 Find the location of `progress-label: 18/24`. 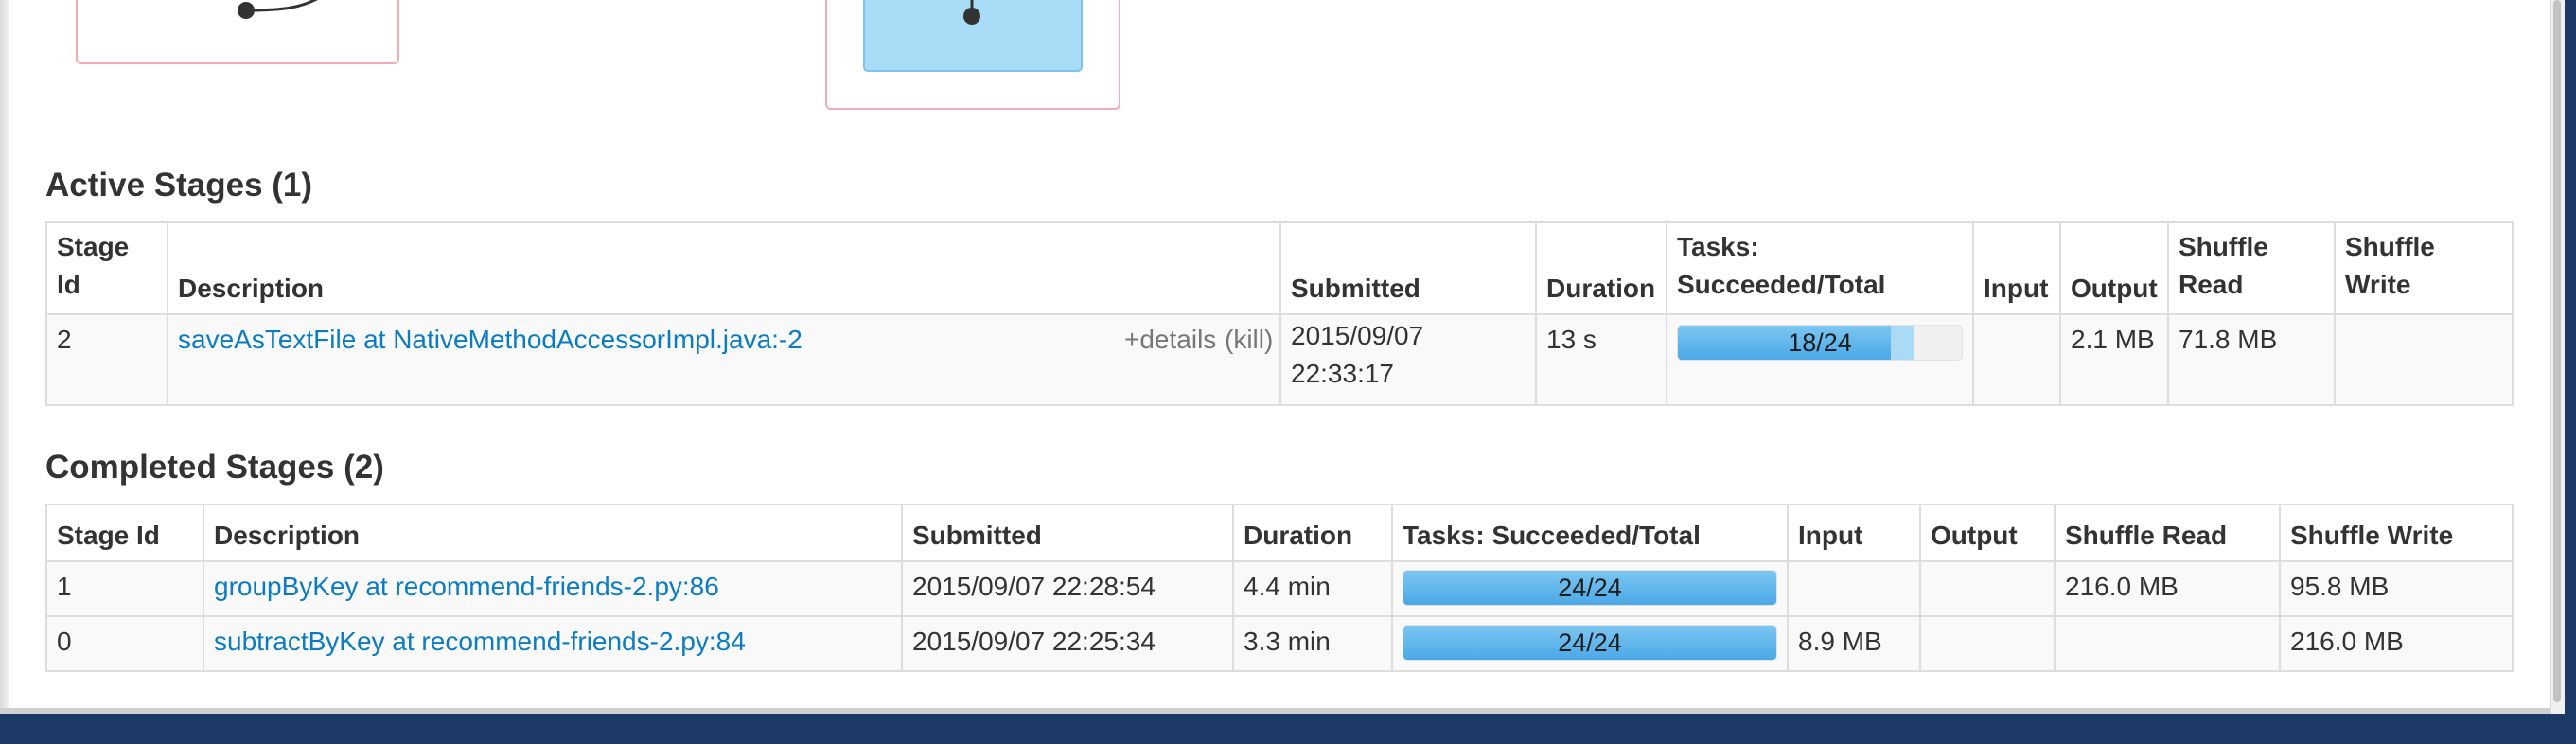

progress-label: 18/24 is located at coordinates (1820, 342).